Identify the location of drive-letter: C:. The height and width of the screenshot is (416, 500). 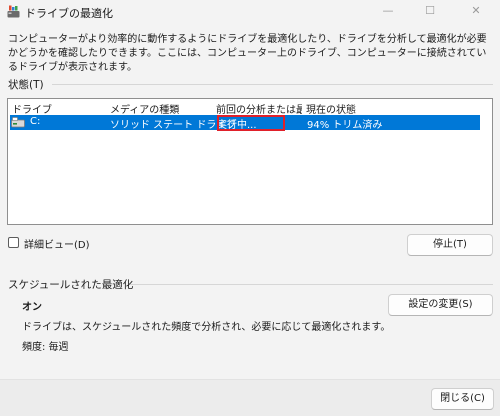
(35, 121).